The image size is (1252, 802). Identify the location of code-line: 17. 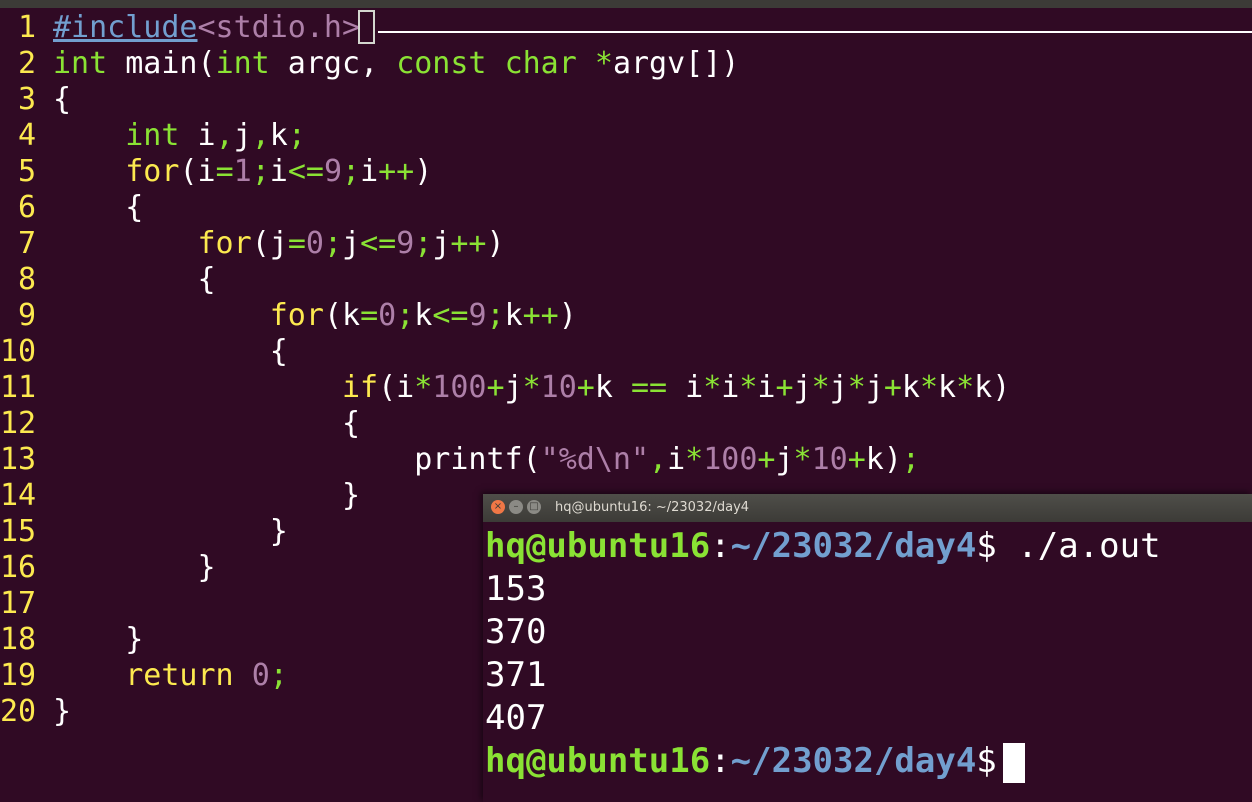
(26, 604).